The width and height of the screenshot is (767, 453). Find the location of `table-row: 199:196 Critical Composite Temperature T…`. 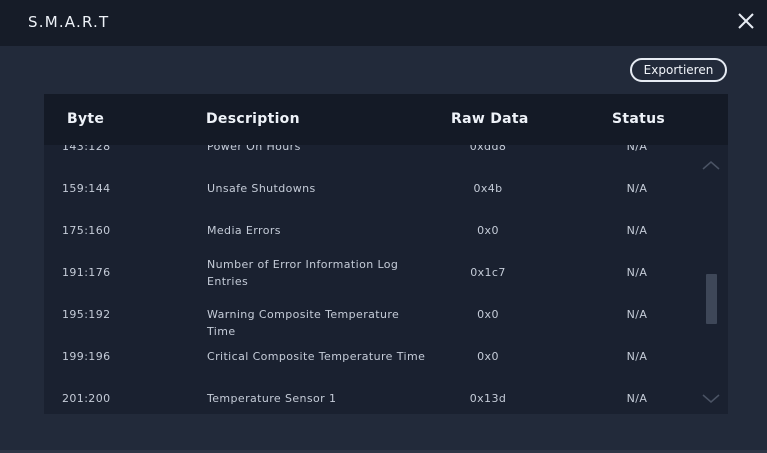

table-row: 199:196 Critical Composite Temperature T… is located at coordinates (374, 360).